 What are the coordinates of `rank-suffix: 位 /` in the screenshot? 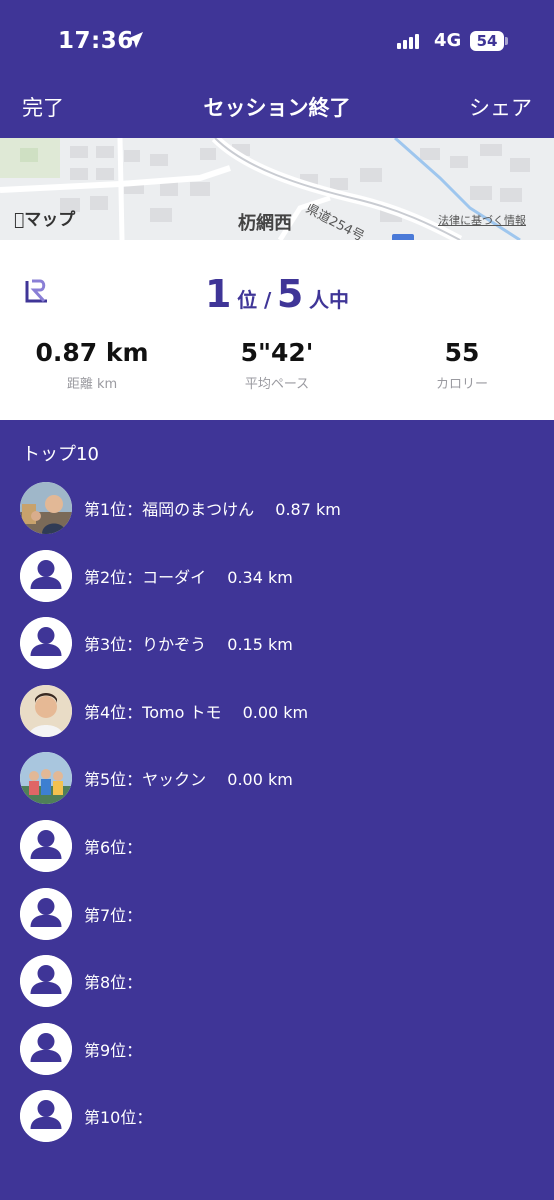 It's located at (254, 300).